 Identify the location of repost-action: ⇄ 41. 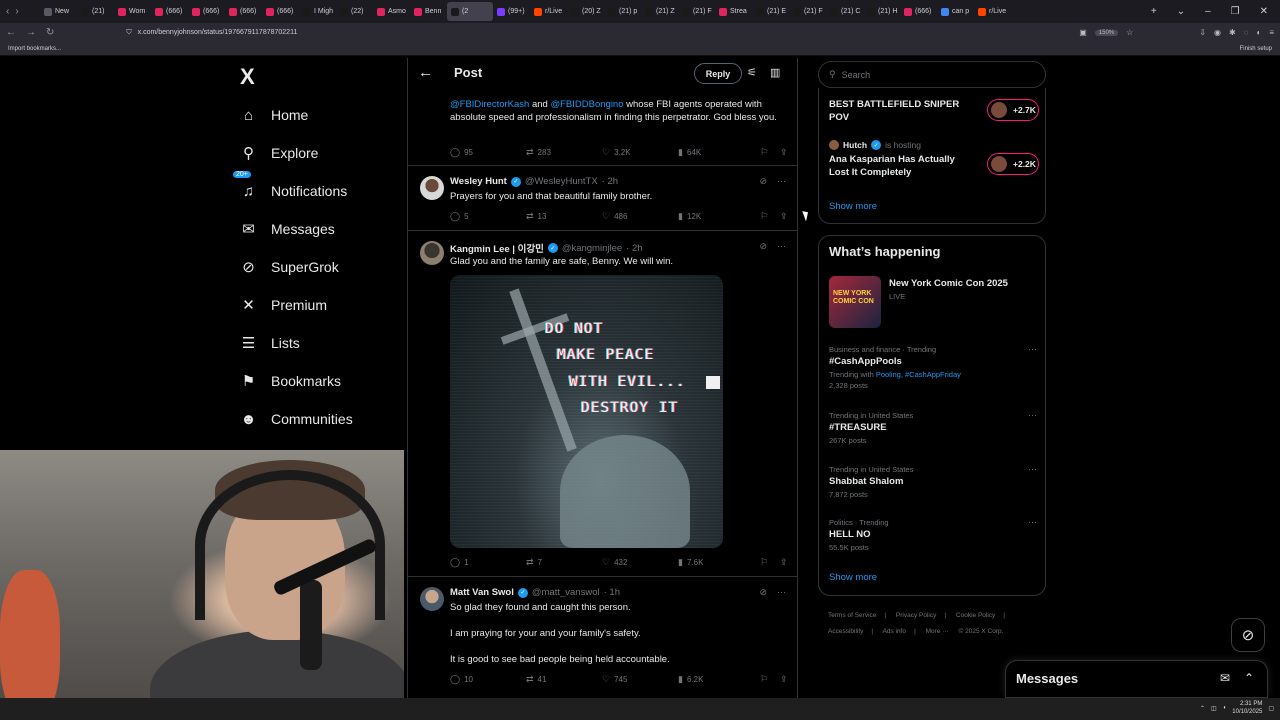
(536, 679).